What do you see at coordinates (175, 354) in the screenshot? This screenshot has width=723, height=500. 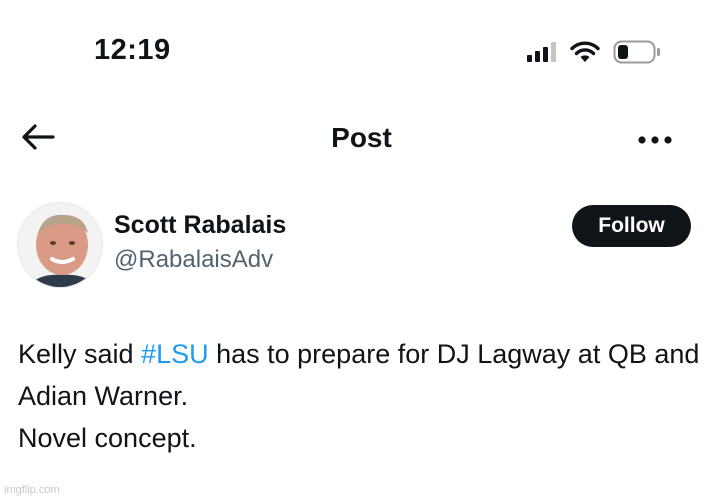 I see `hashtag-link: #LSU` at bounding box center [175, 354].